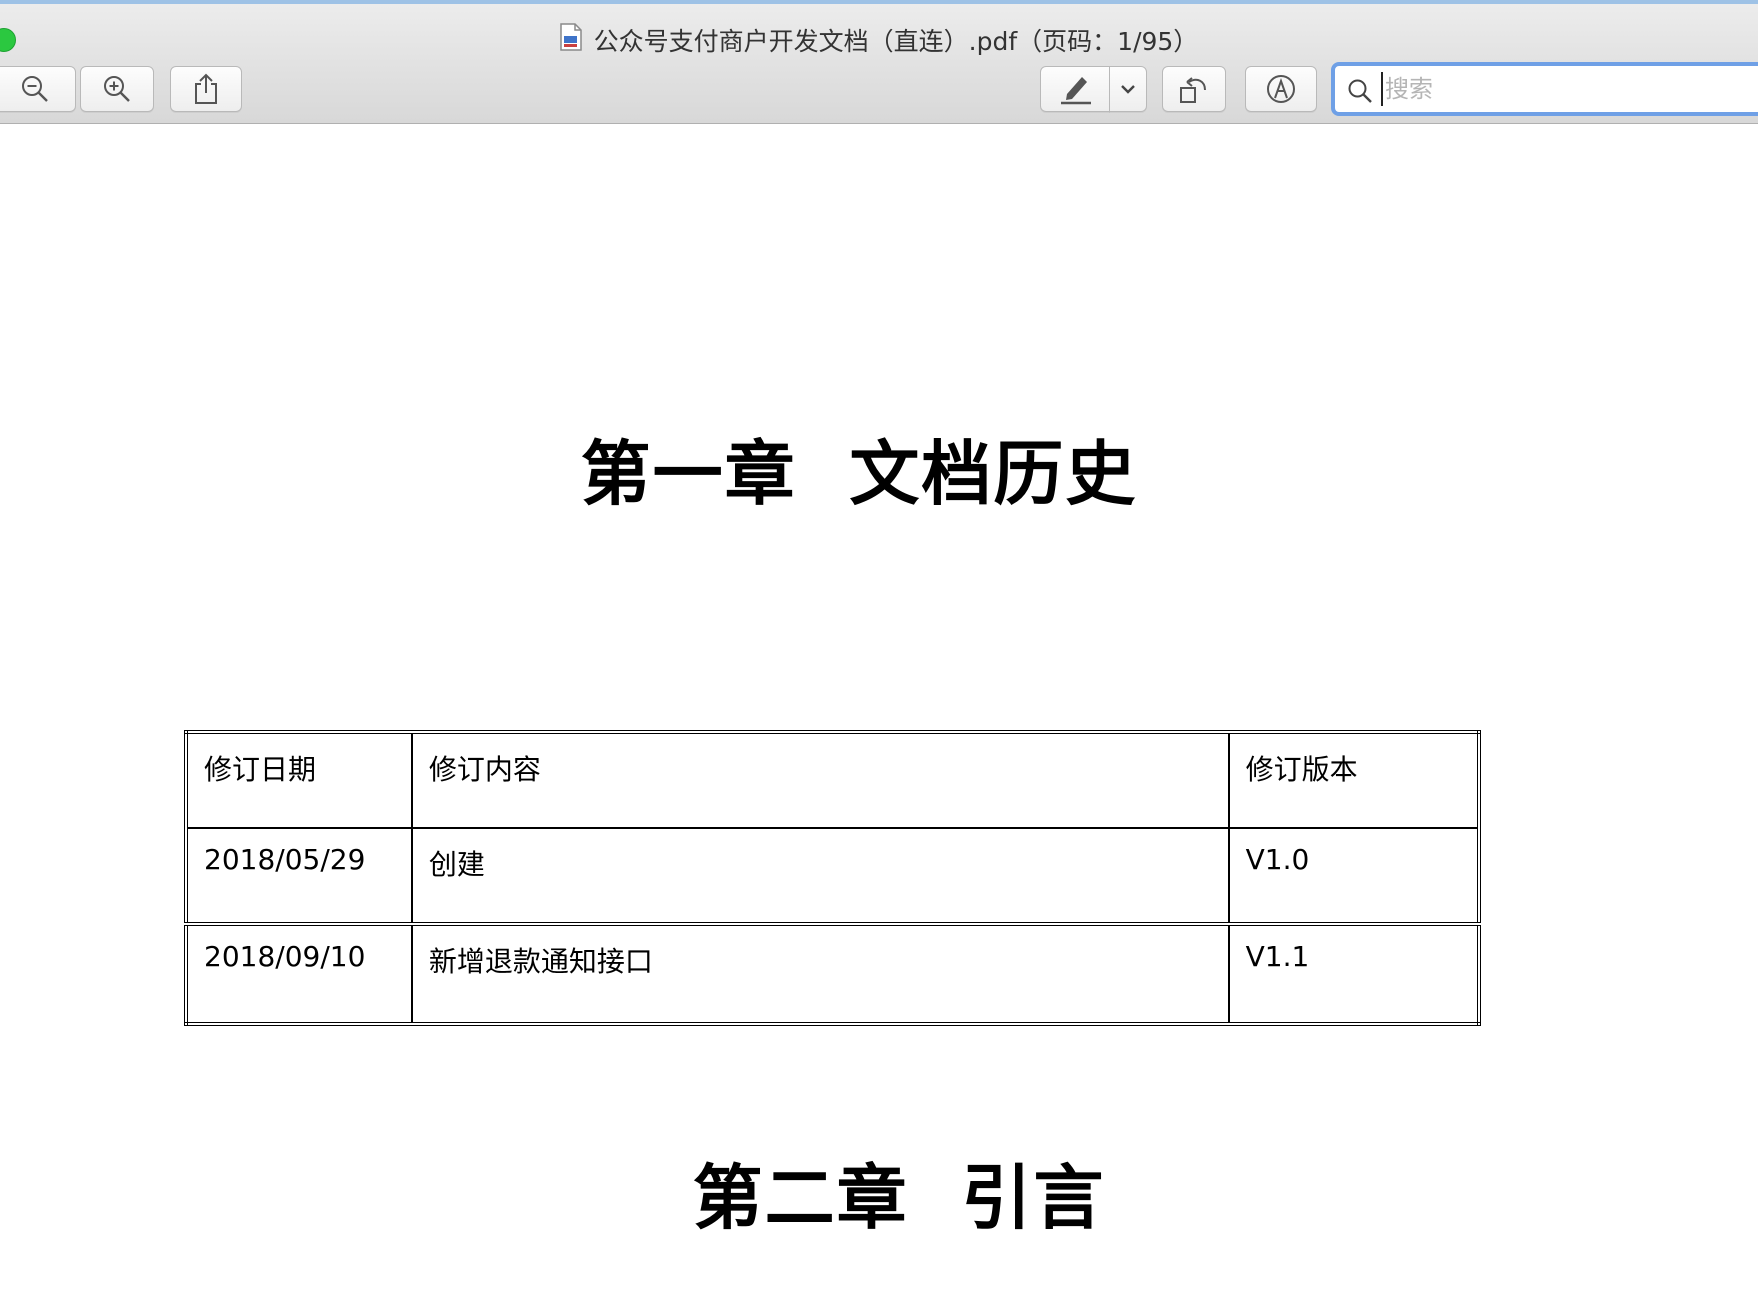 The image size is (1758, 1294). I want to click on search-icon, so click(1360, 93).